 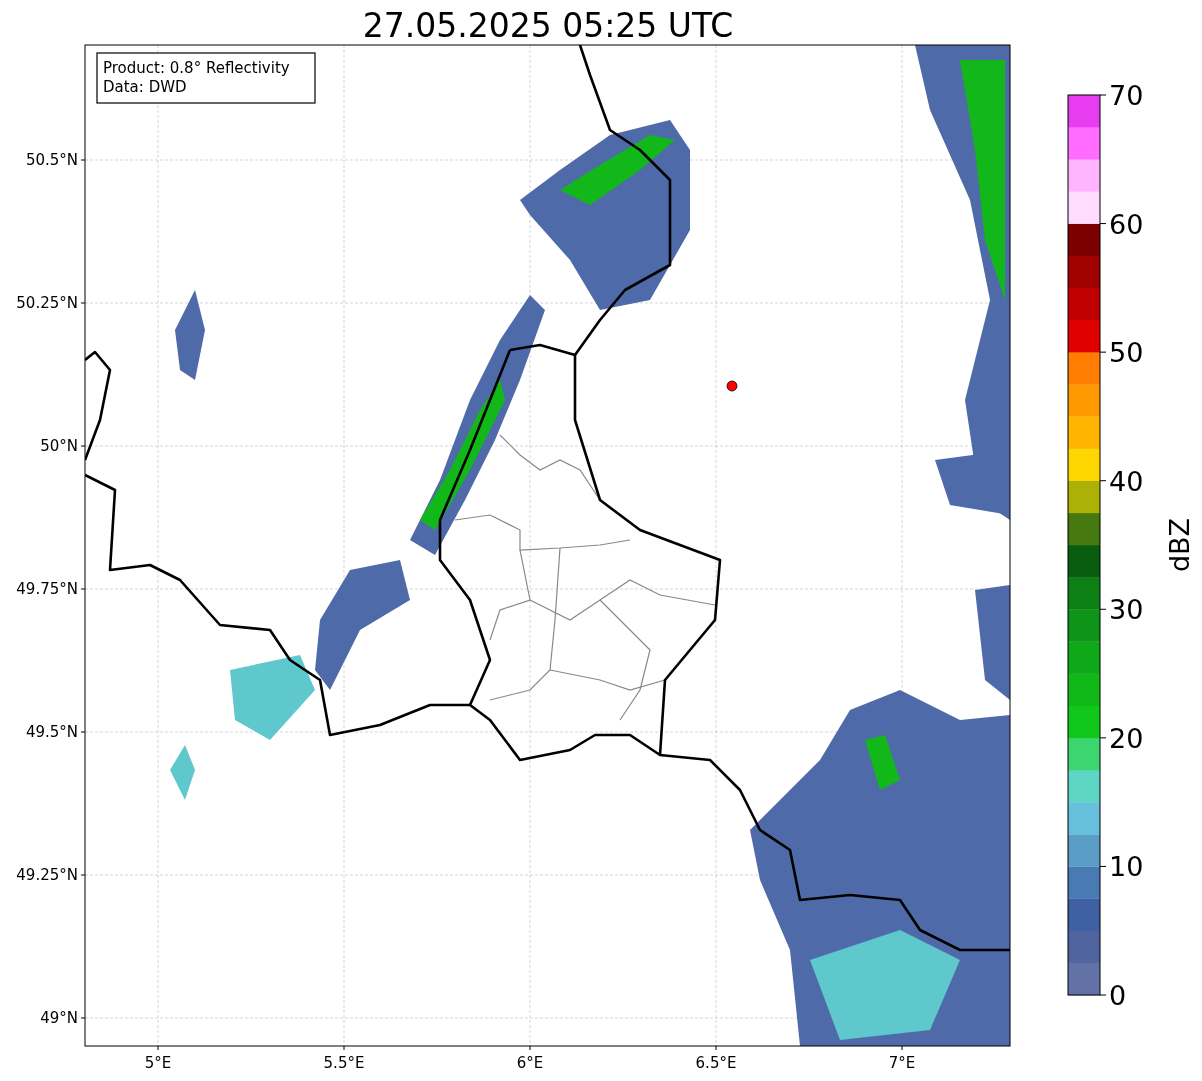 I want to click on legend-text: Data: DWD, so click(x=145, y=87).